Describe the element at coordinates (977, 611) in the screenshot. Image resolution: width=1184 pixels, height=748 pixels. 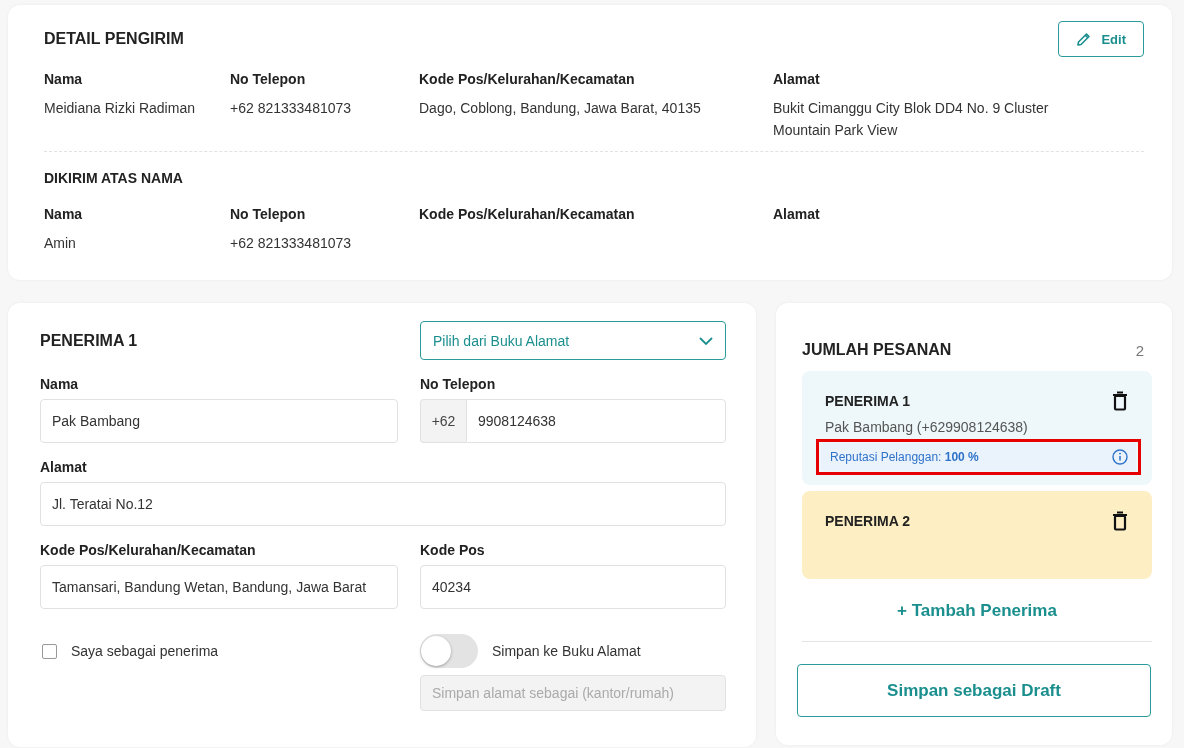
I see `add-recipient-button: + Tambah Penerima` at that location.